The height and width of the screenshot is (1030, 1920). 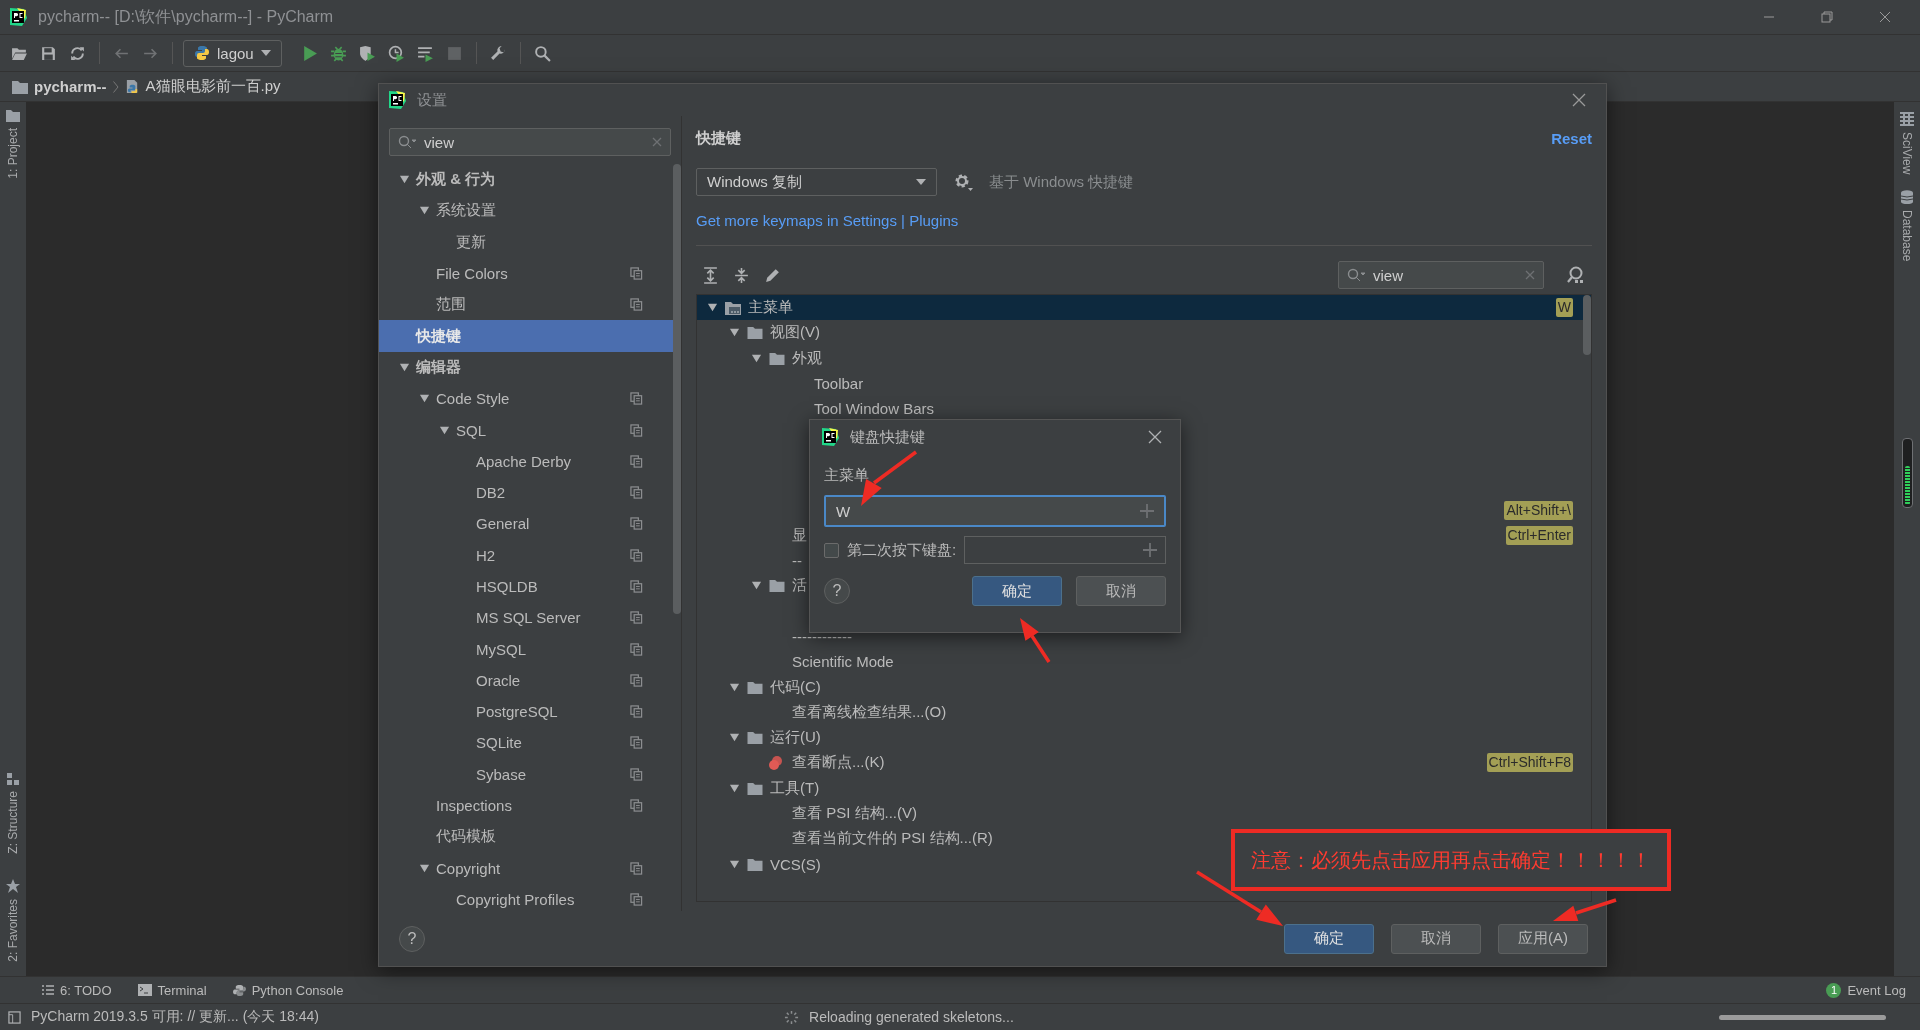 What do you see at coordinates (526, 336) in the screenshot?
I see `settings-tree-item: 快捷键` at bounding box center [526, 336].